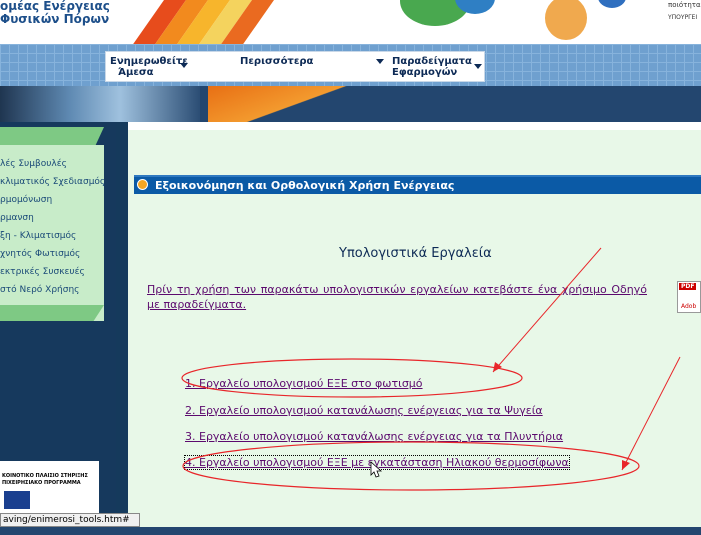  I want to click on sidebar-item: εκτρικές Συσκευές, so click(42, 272).